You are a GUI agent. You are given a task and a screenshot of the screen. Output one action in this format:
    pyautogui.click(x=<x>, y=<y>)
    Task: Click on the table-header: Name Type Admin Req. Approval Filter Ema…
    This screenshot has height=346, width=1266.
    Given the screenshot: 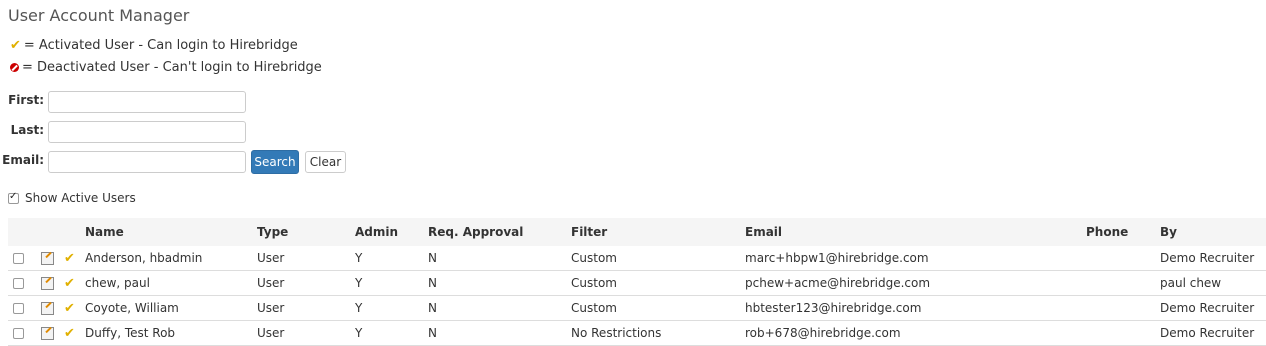 What is the action you would take?
    pyautogui.click(x=637, y=232)
    